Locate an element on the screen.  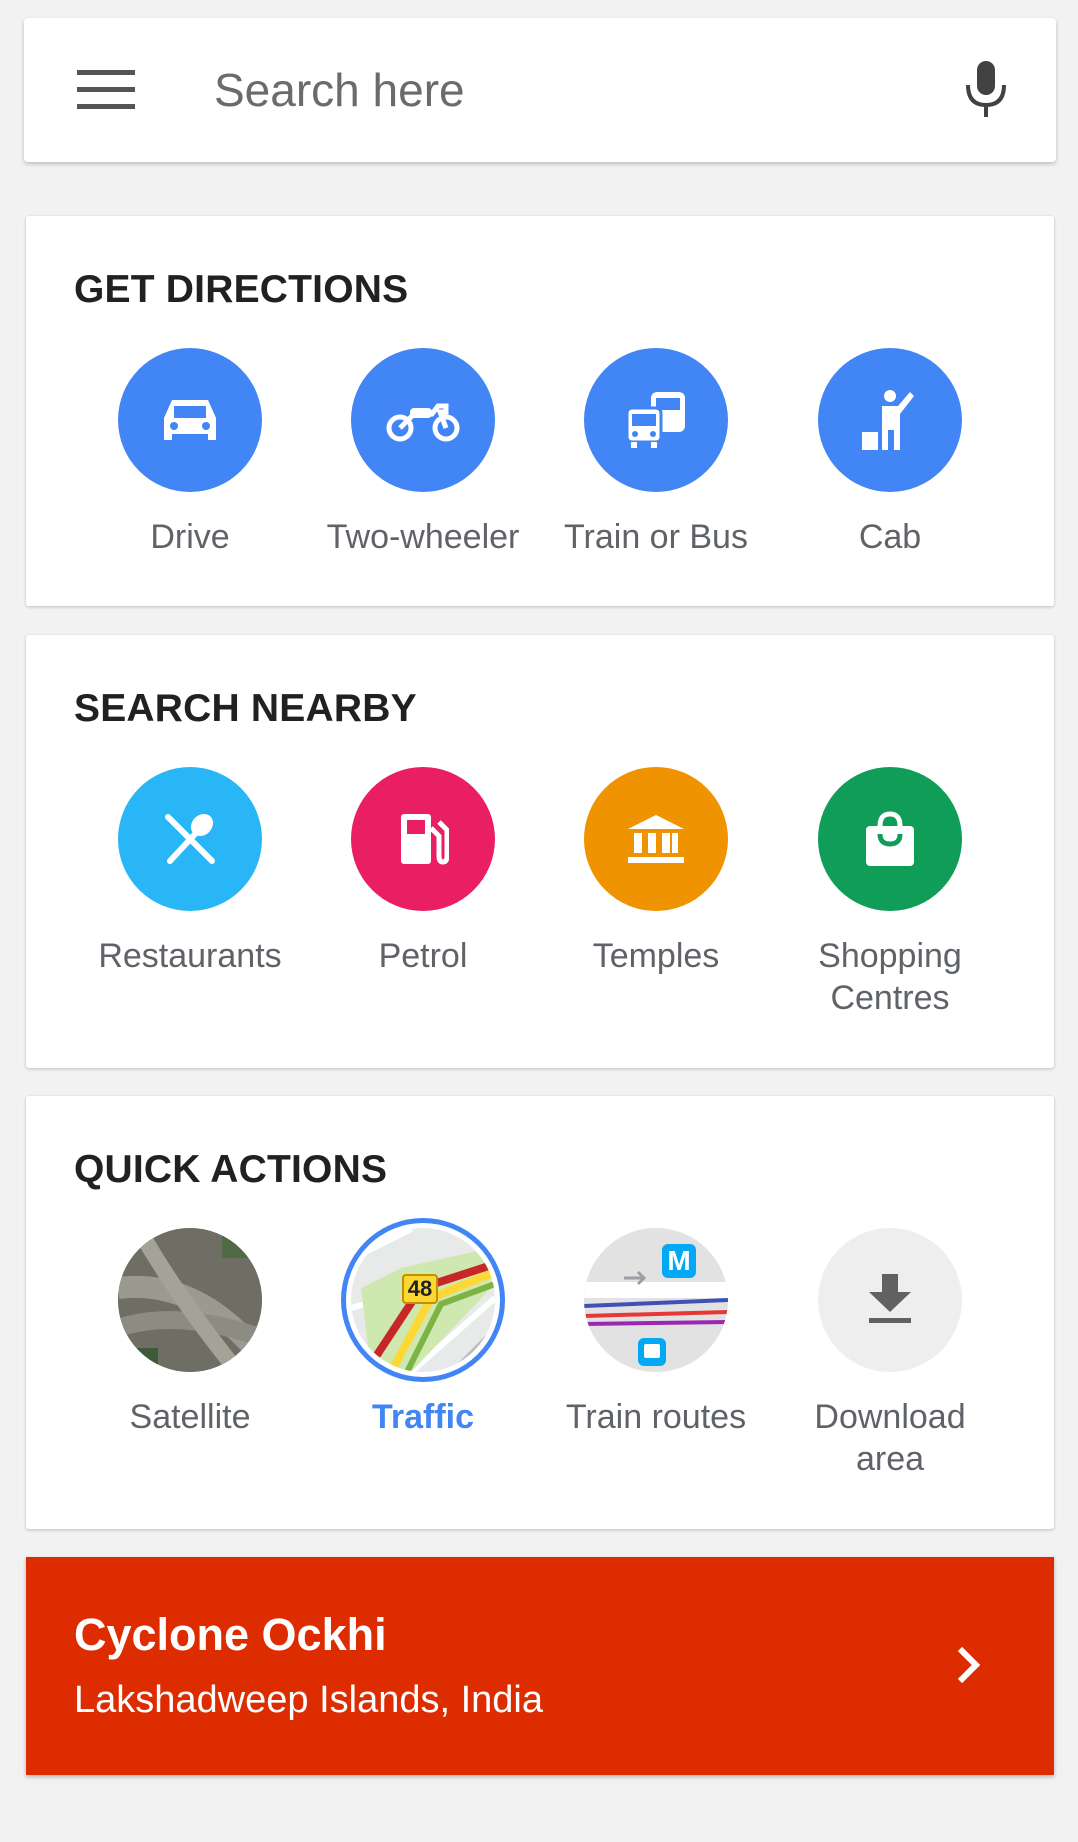
quick-satellite: Satellite is located at coordinates (190, 1333).